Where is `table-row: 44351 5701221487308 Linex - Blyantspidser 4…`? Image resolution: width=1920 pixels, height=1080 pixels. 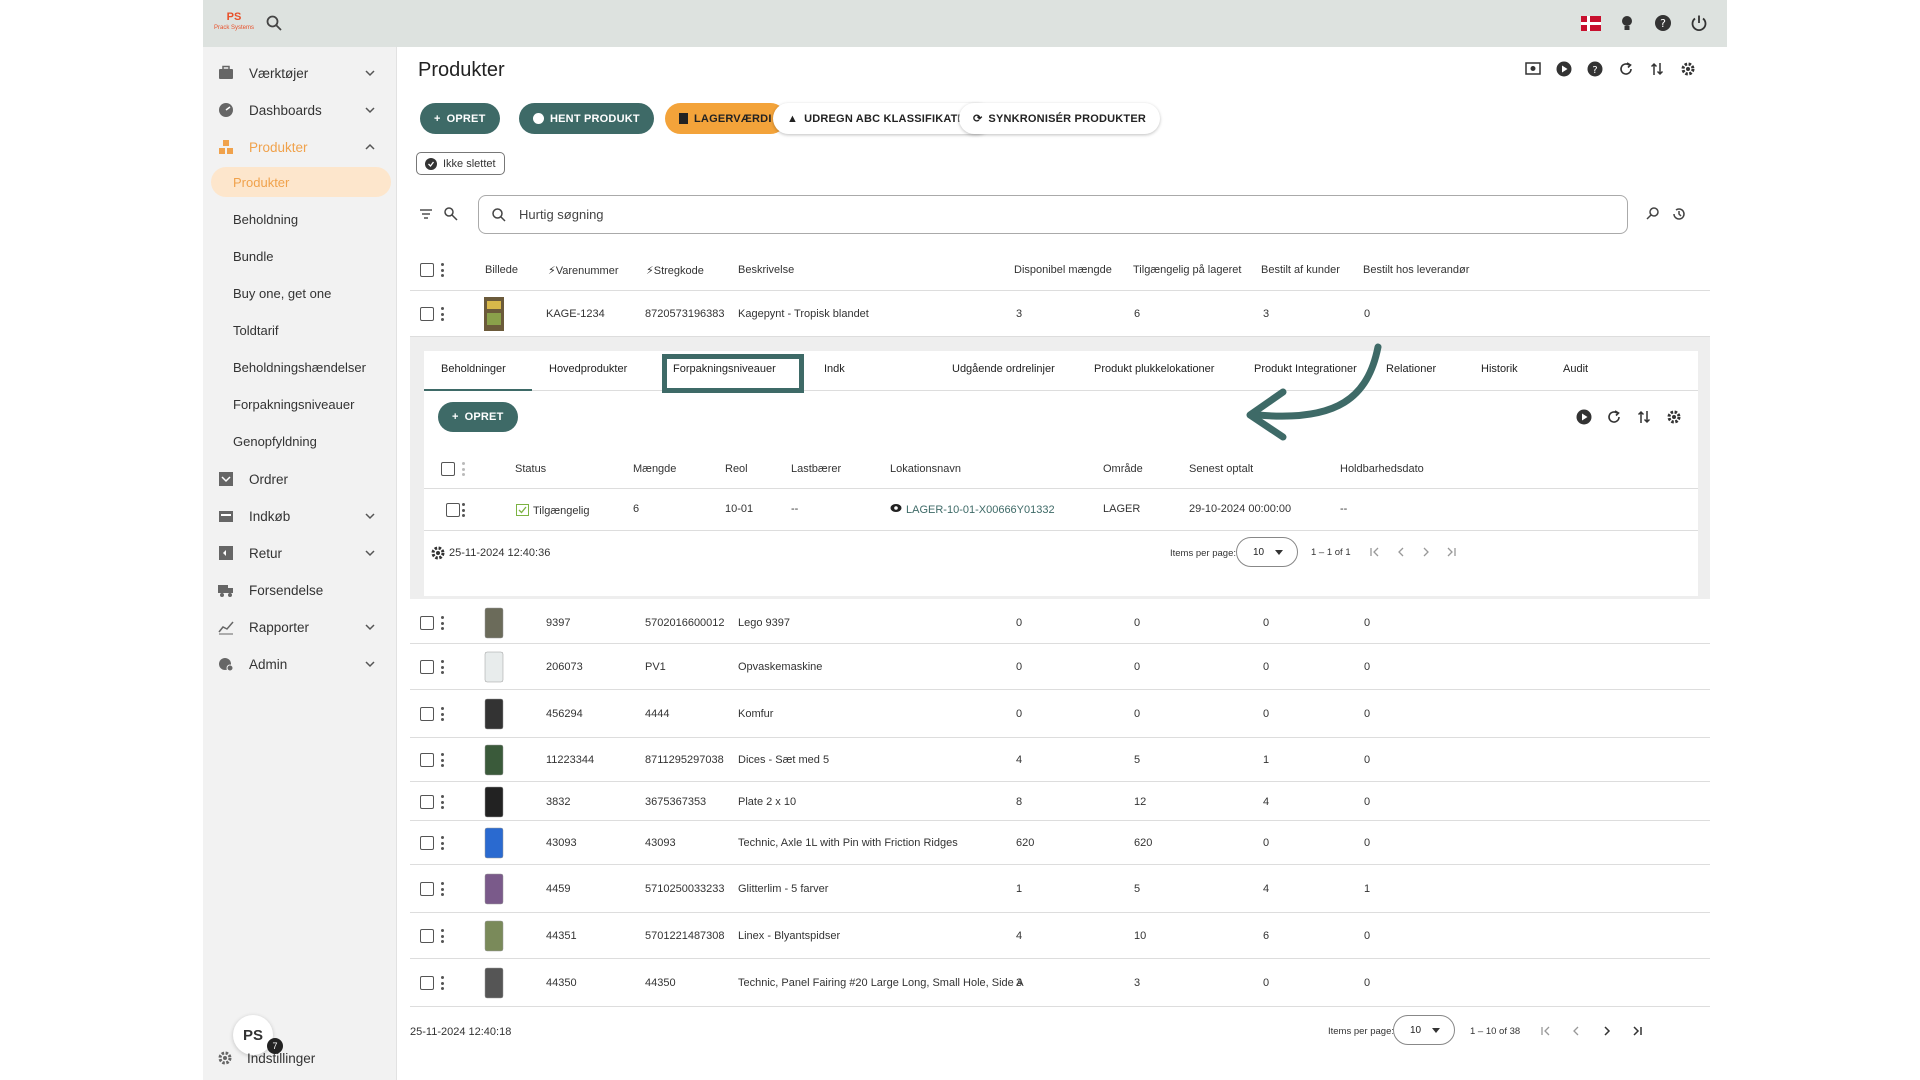
table-row: 44351 5701221487308 Linex - Blyantspidser 4… is located at coordinates (1060, 936).